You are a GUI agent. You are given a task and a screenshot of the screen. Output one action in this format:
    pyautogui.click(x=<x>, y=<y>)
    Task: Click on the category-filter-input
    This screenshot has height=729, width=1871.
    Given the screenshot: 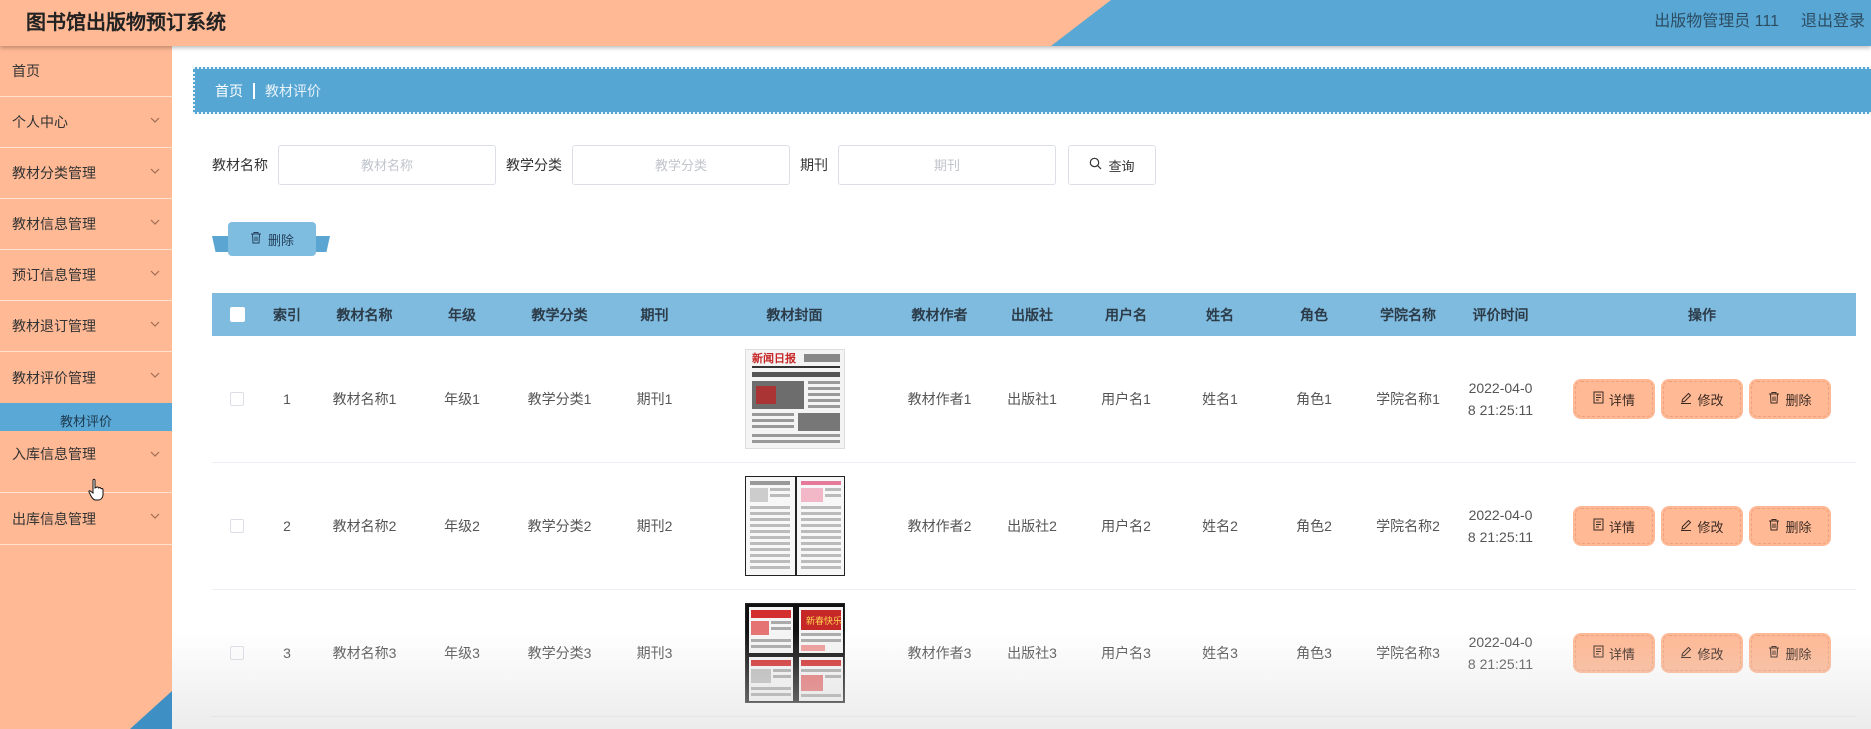 What is the action you would take?
    pyautogui.click(x=681, y=165)
    